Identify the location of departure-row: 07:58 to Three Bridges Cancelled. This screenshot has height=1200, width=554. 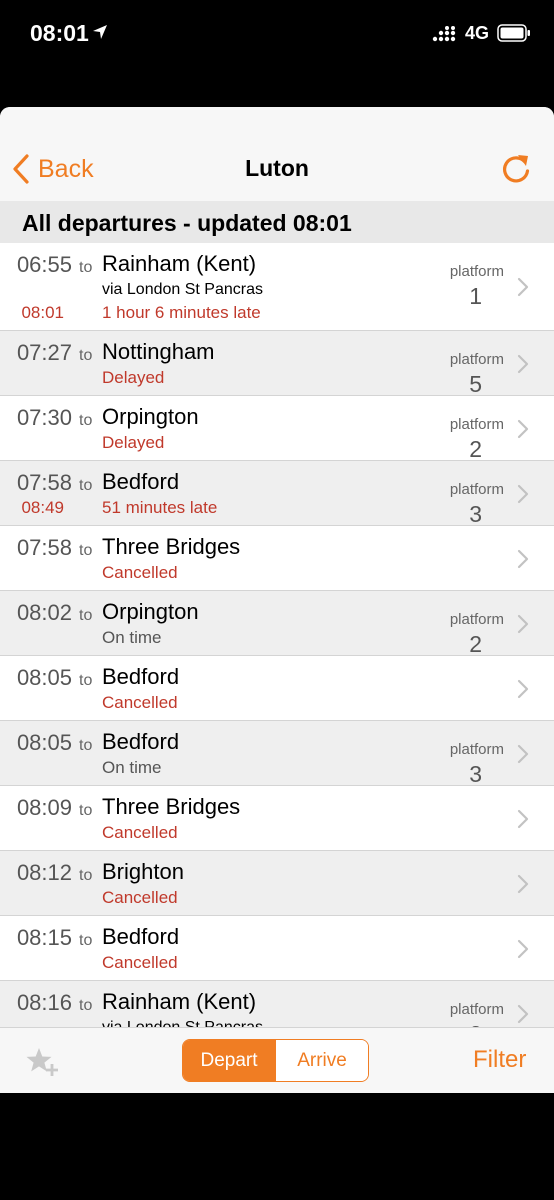
(277, 558).